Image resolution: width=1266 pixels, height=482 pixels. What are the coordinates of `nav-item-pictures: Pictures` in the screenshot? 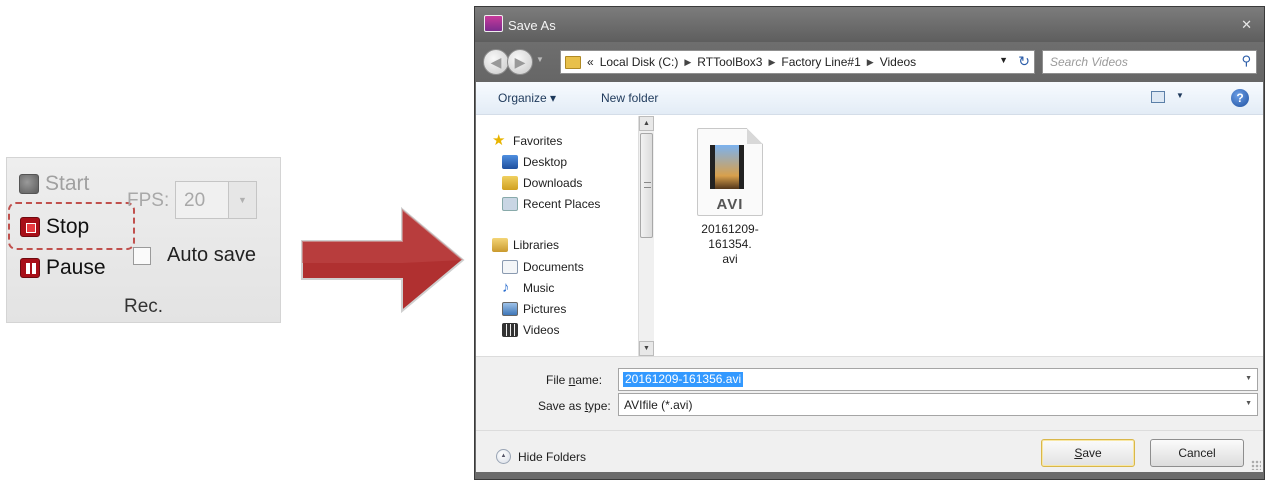 It's located at (534, 309).